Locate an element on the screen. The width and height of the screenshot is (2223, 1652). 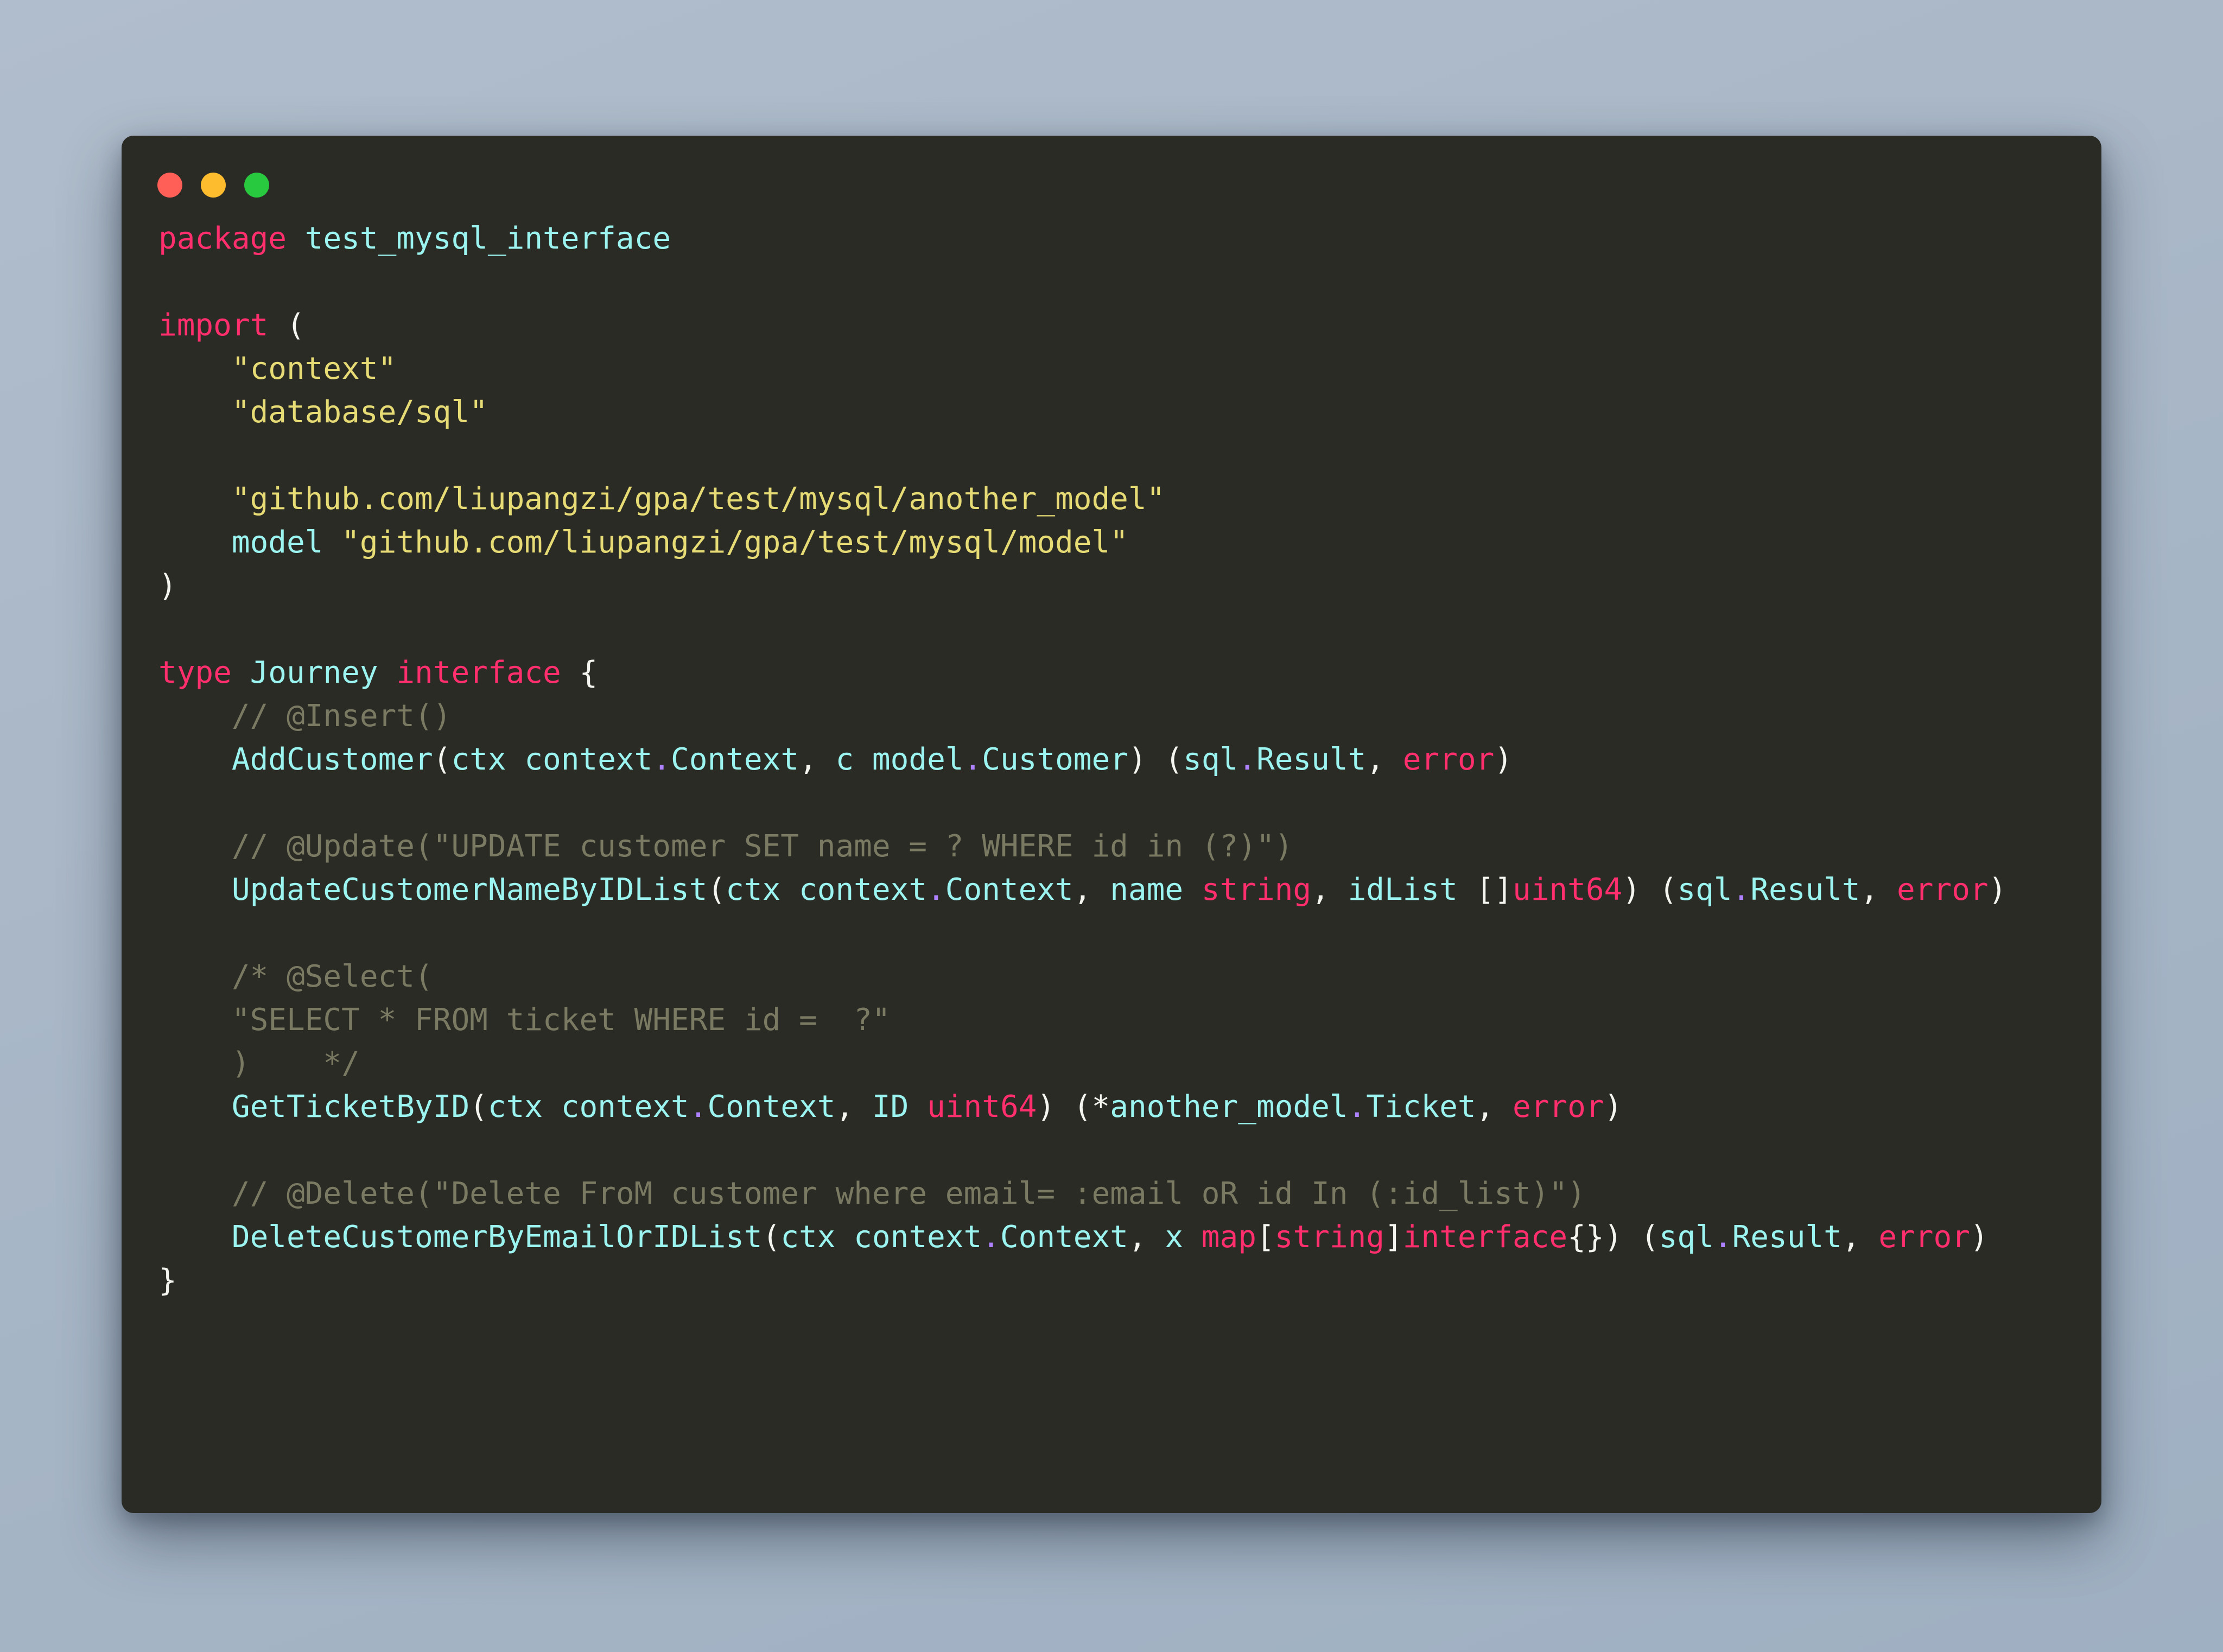
code-token: uint64 is located at coordinates (1567, 889).